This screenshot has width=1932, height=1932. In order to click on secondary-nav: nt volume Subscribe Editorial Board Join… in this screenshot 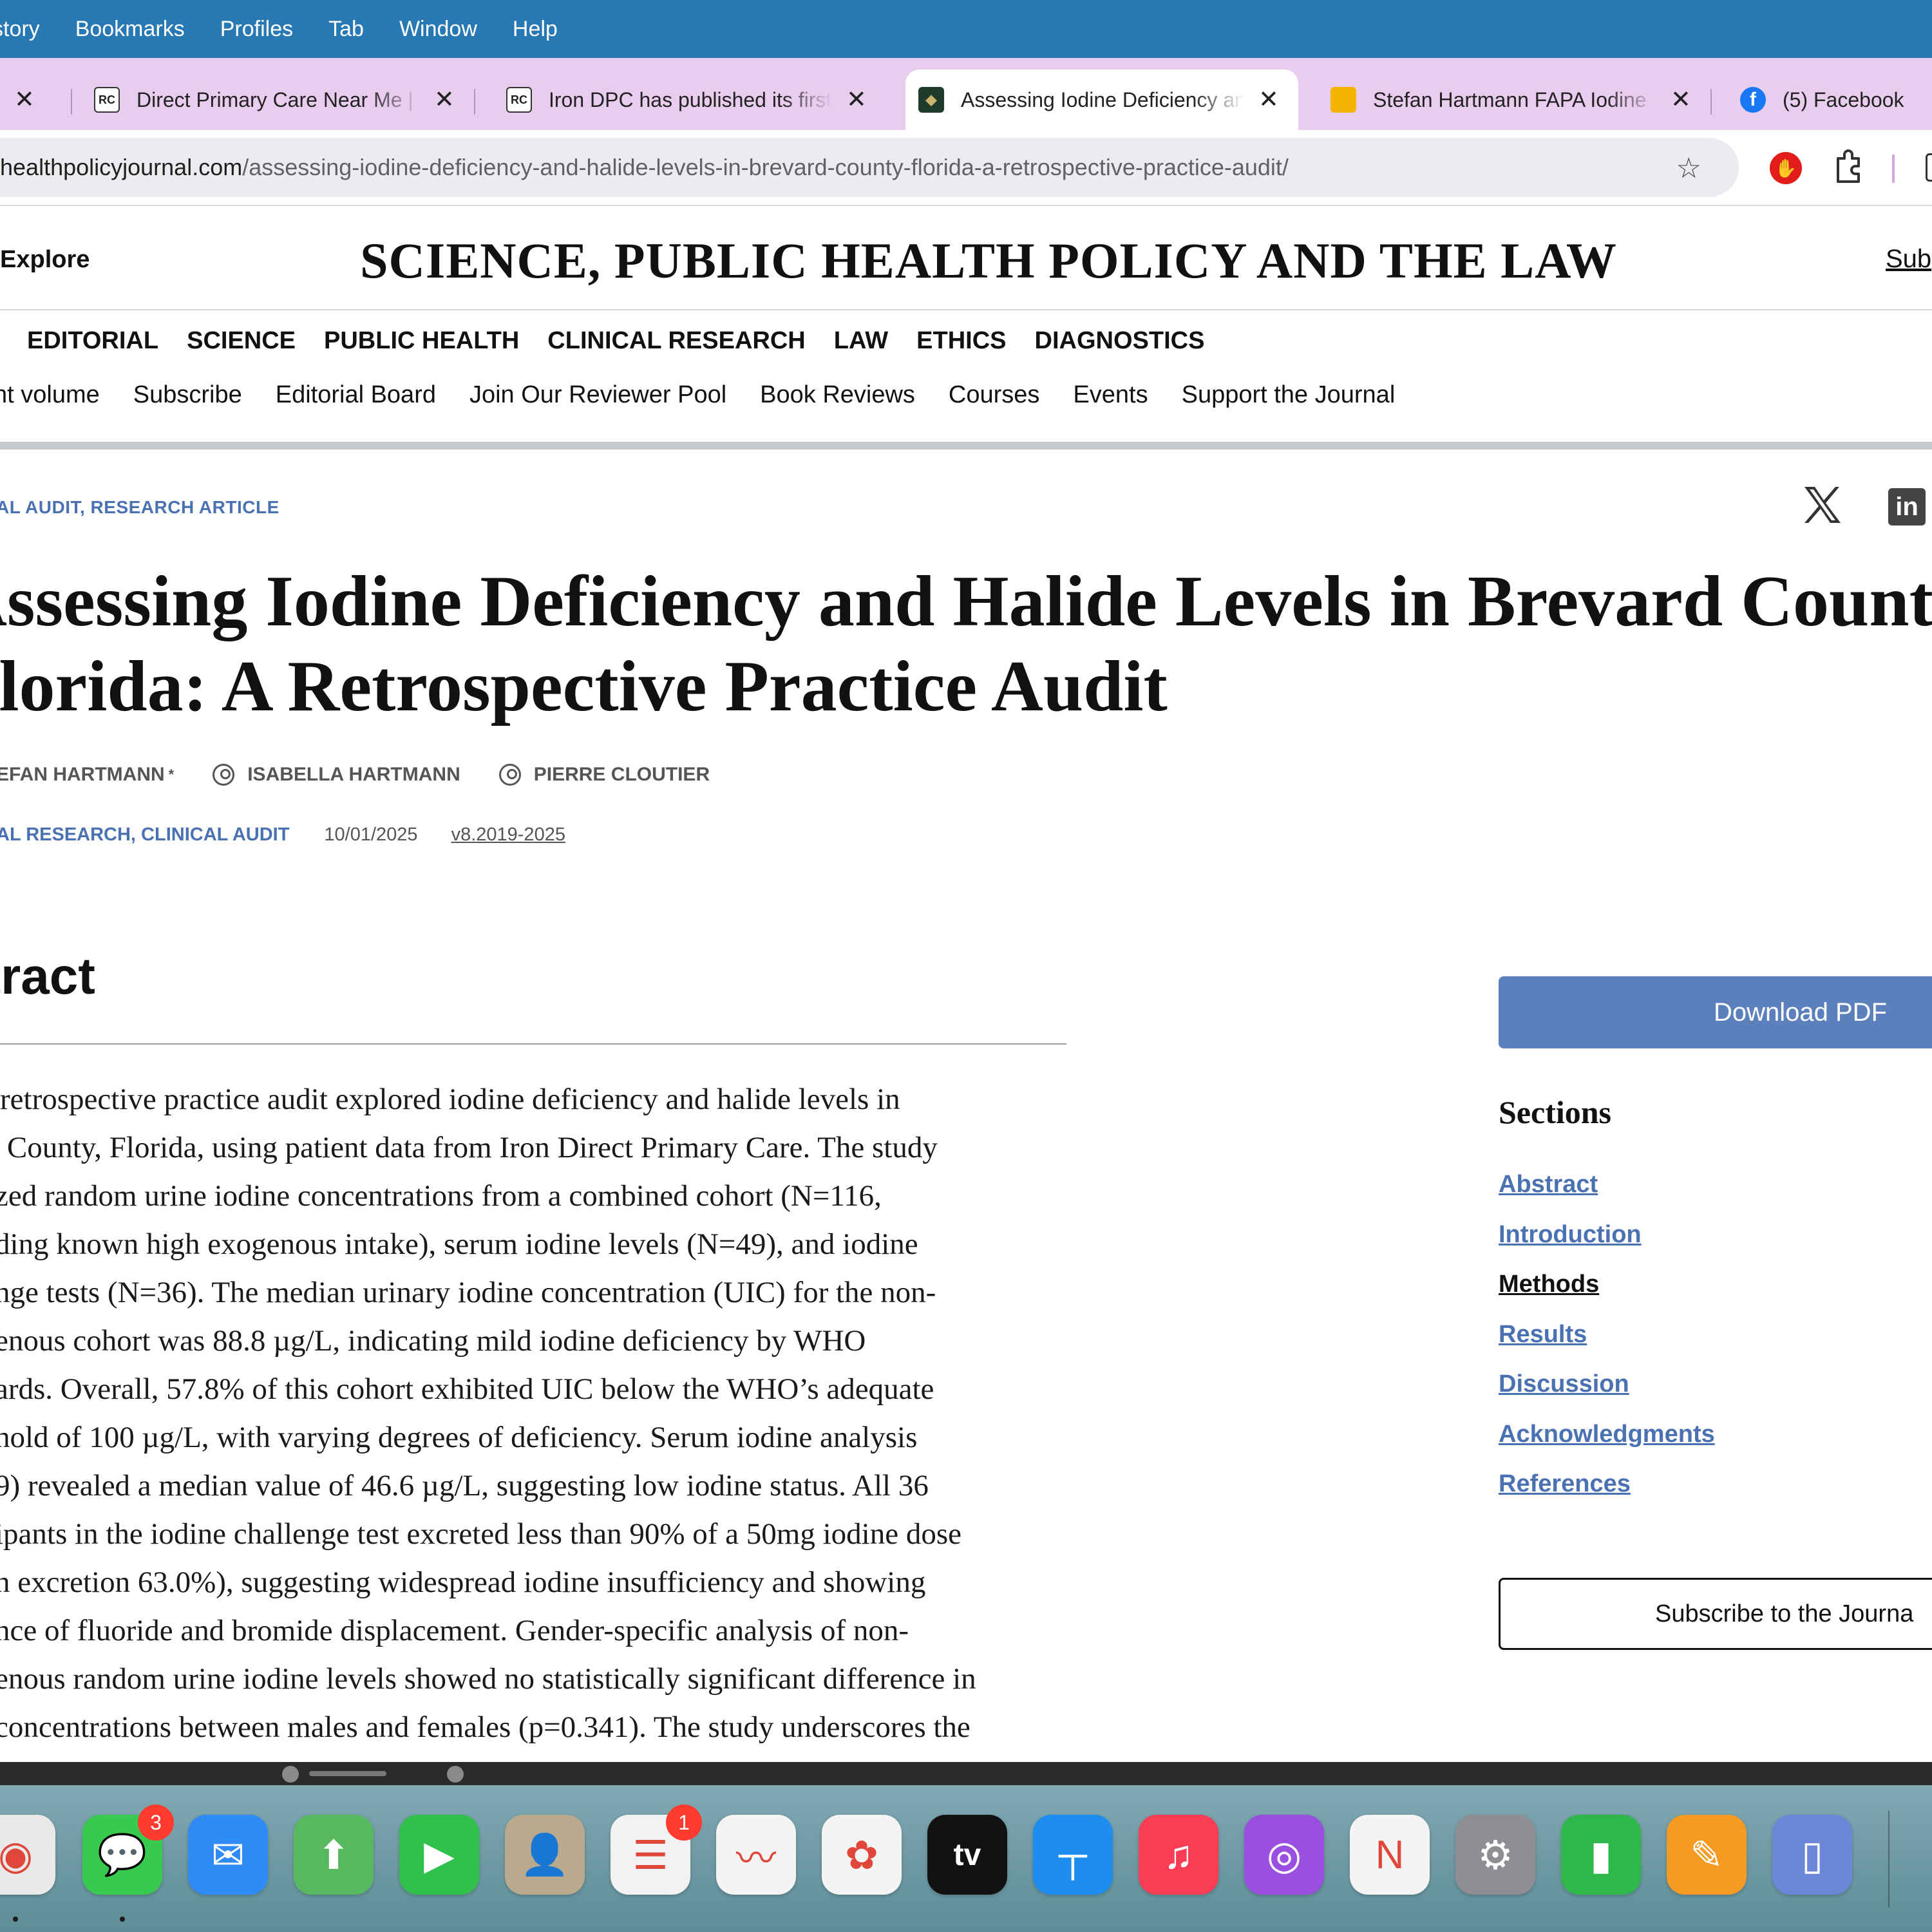, I will do `click(714, 395)`.